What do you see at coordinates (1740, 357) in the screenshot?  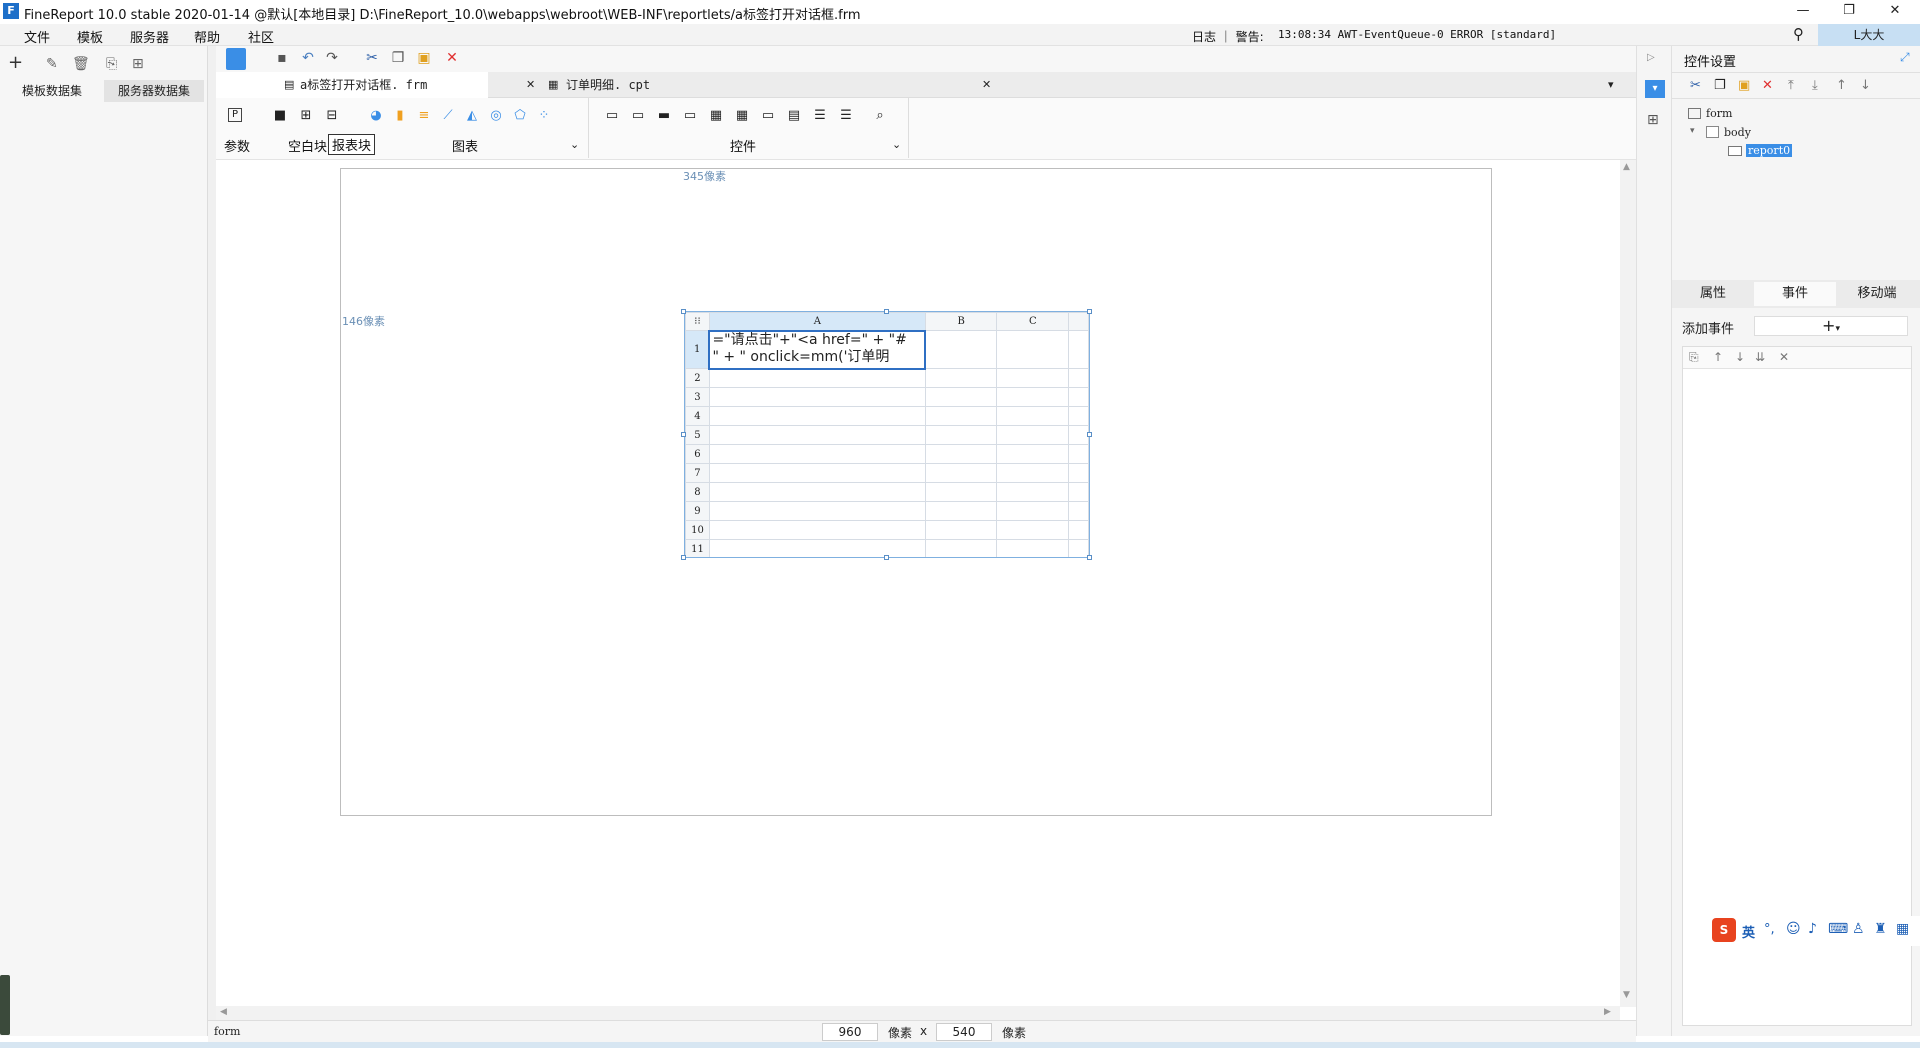 I see `event-down-icon: ↓` at bounding box center [1740, 357].